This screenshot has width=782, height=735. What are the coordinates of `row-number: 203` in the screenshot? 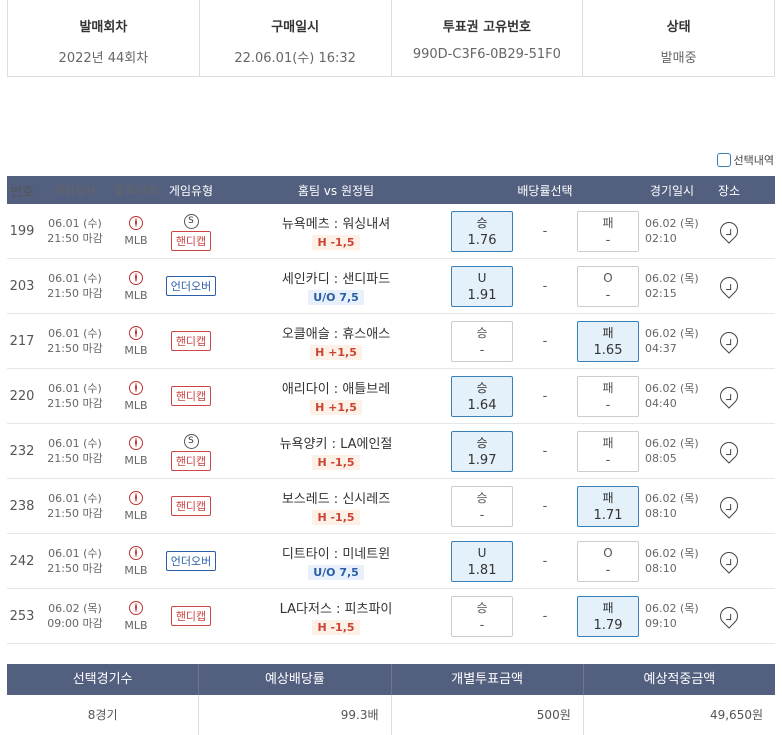 It's located at (22, 286).